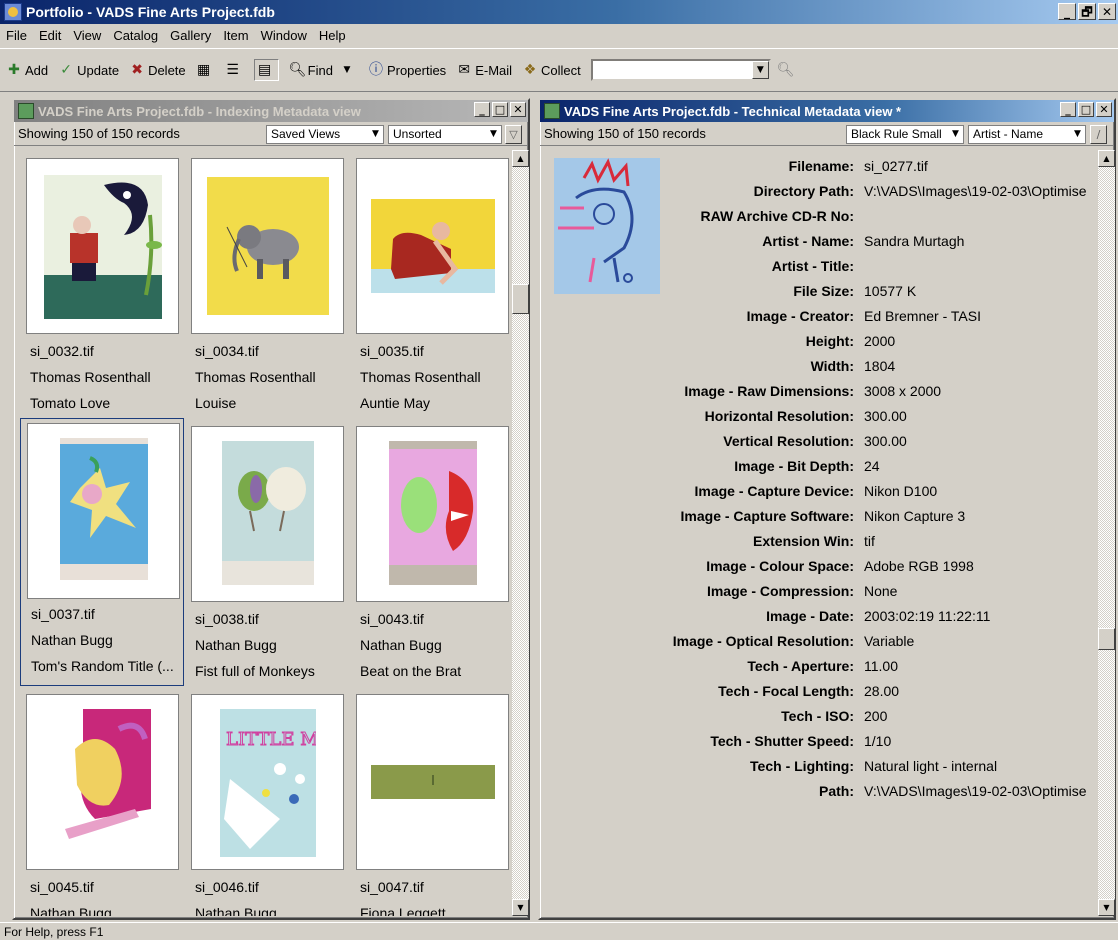 The width and height of the screenshot is (1118, 940). What do you see at coordinates (347, 70) in the screenshot?
I see `dropdown-arrow-icon: ▼` at bounding box center [347, 70].